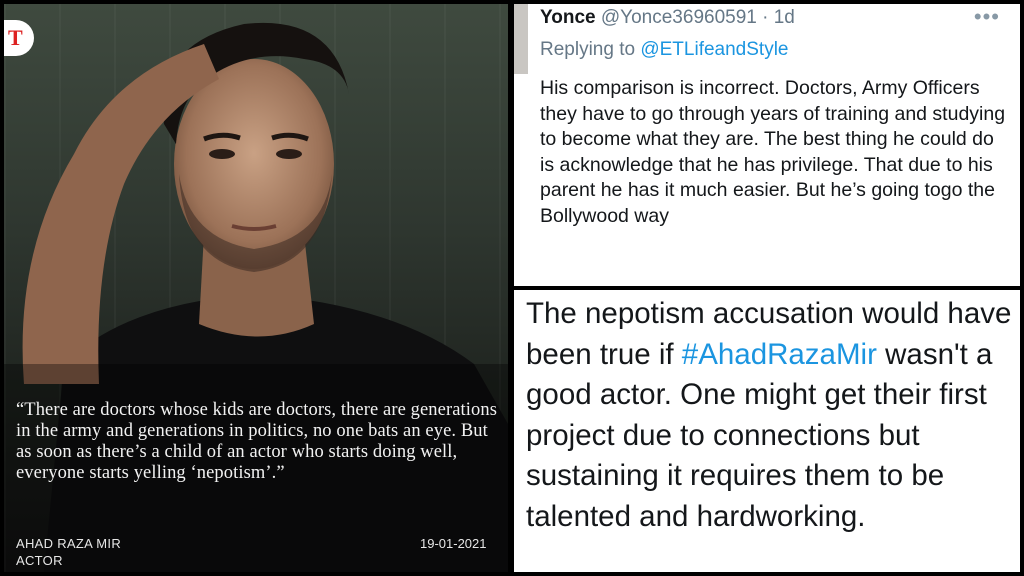 Image resolution: width=1024 pixels, height=576 pixels. What do you see at coordinates (779, 354) in the screenshot?
I see `hashtag-link: #AhadRazaMir` at bounding box center [779, 354].